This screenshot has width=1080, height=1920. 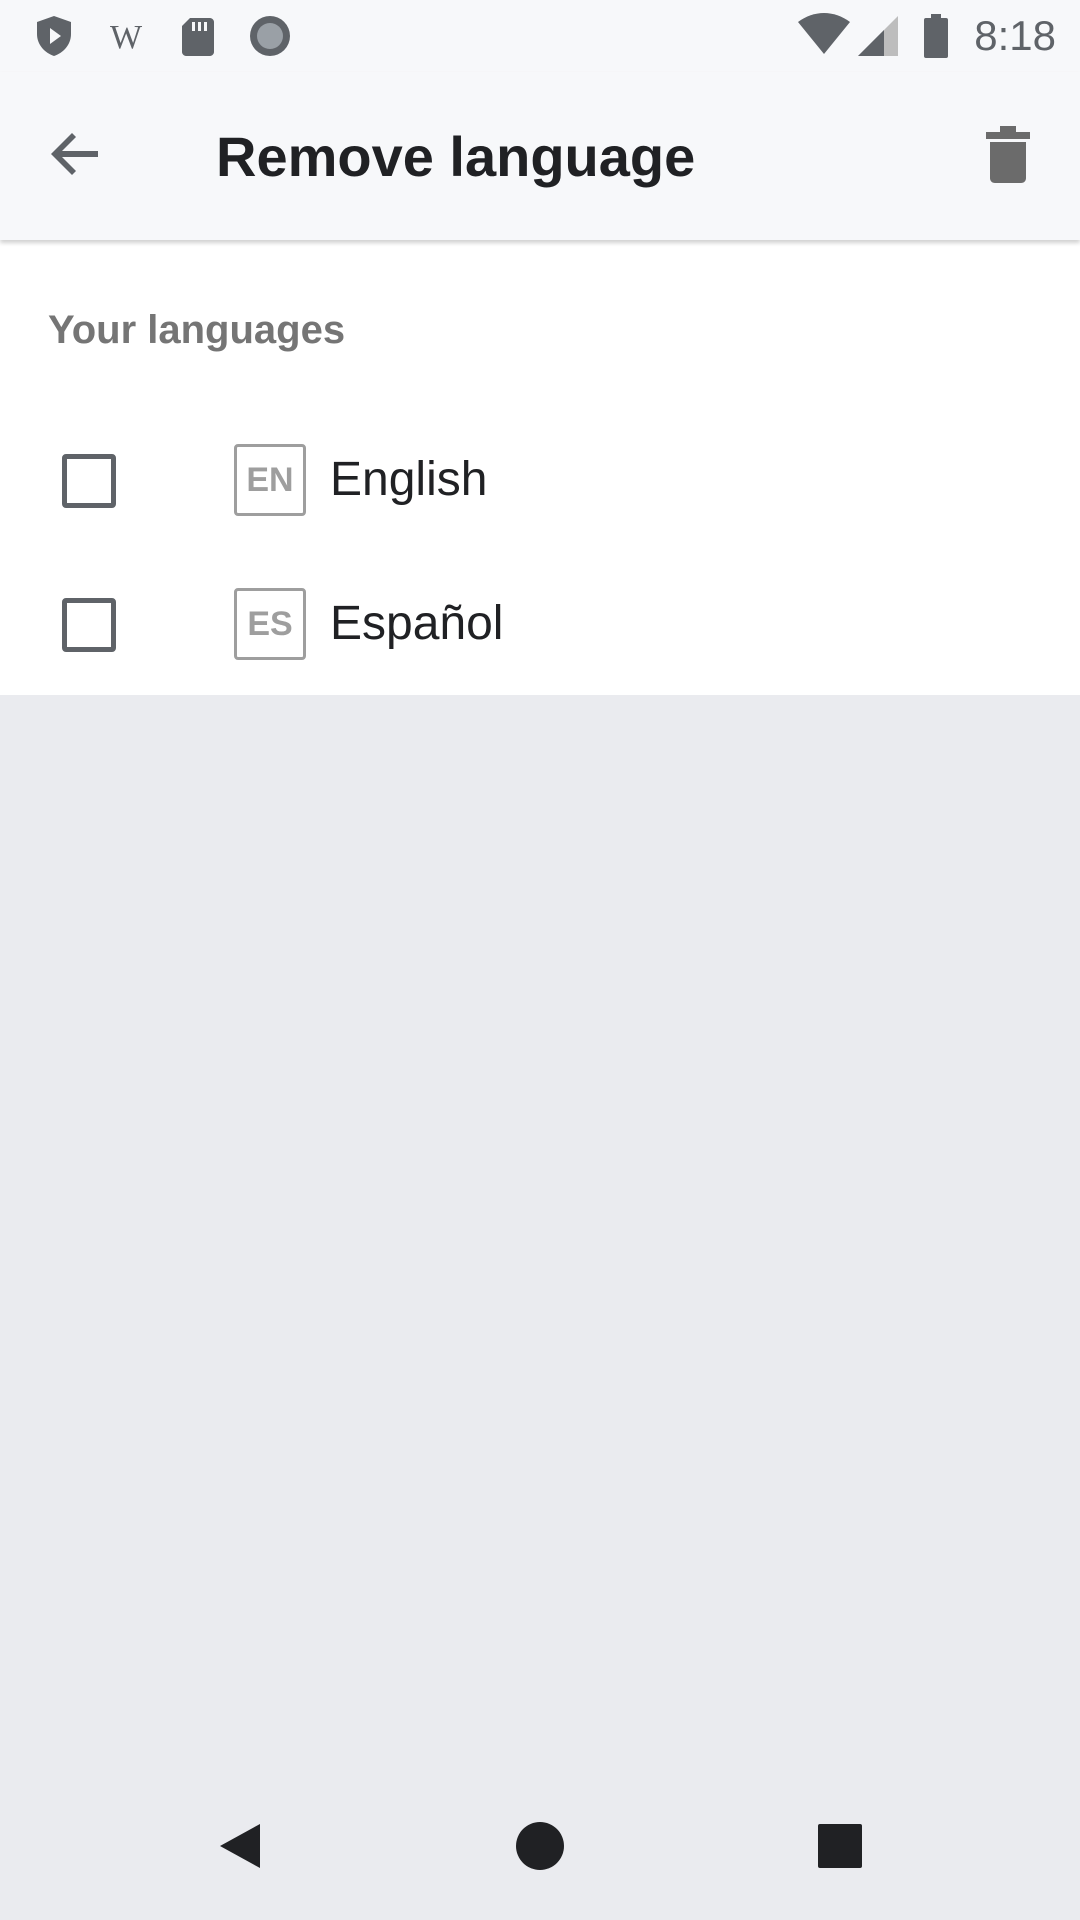 What do you see at coordinates (540, 480) in the screenshot?
I see `language-row-english: EN English` at bounding box center [540, 480].